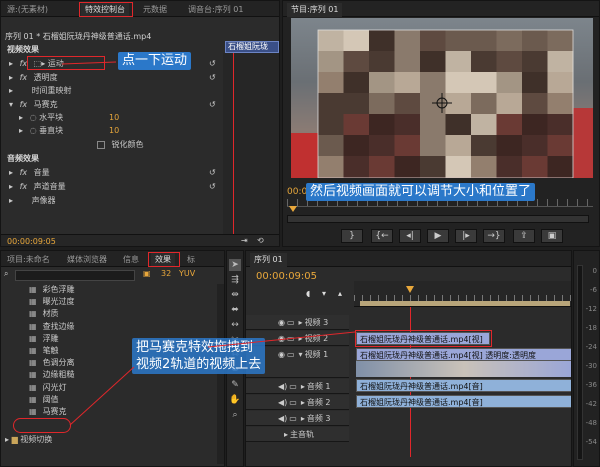  What do you see at coordinates (293, 209) in the screenshot?
I see `program-playhead-marker` at bounding box center [293, 209].